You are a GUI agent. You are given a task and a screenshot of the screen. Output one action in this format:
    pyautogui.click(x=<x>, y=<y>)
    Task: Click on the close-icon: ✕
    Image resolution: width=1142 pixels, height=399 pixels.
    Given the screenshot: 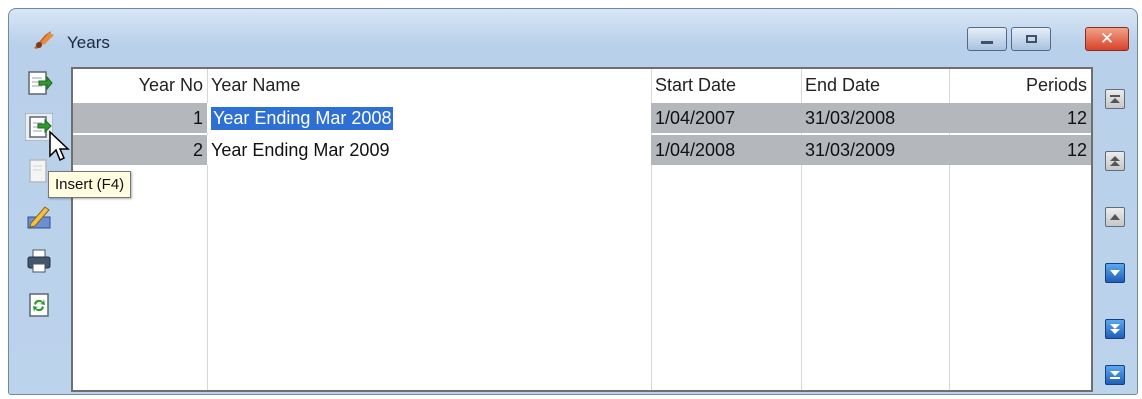 What is the action you would take?
    pyautogui.click(x=1107, y=38)
    